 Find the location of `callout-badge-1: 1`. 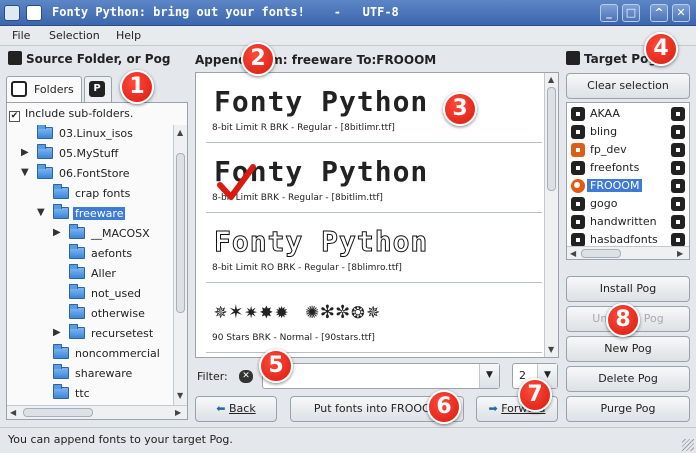

callout-badge-1: 1 is located at coordinates (137, 87).